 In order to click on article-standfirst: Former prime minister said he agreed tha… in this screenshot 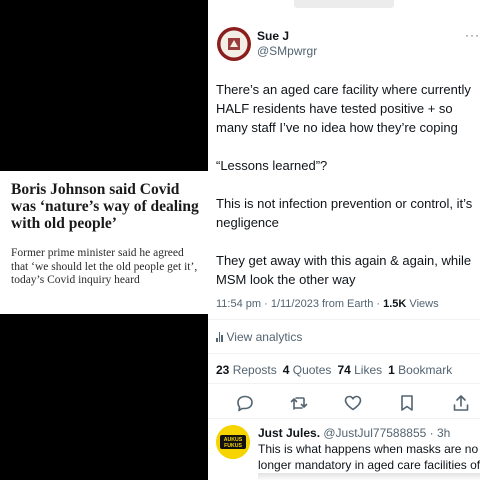, I will do `click(104, 266)`.